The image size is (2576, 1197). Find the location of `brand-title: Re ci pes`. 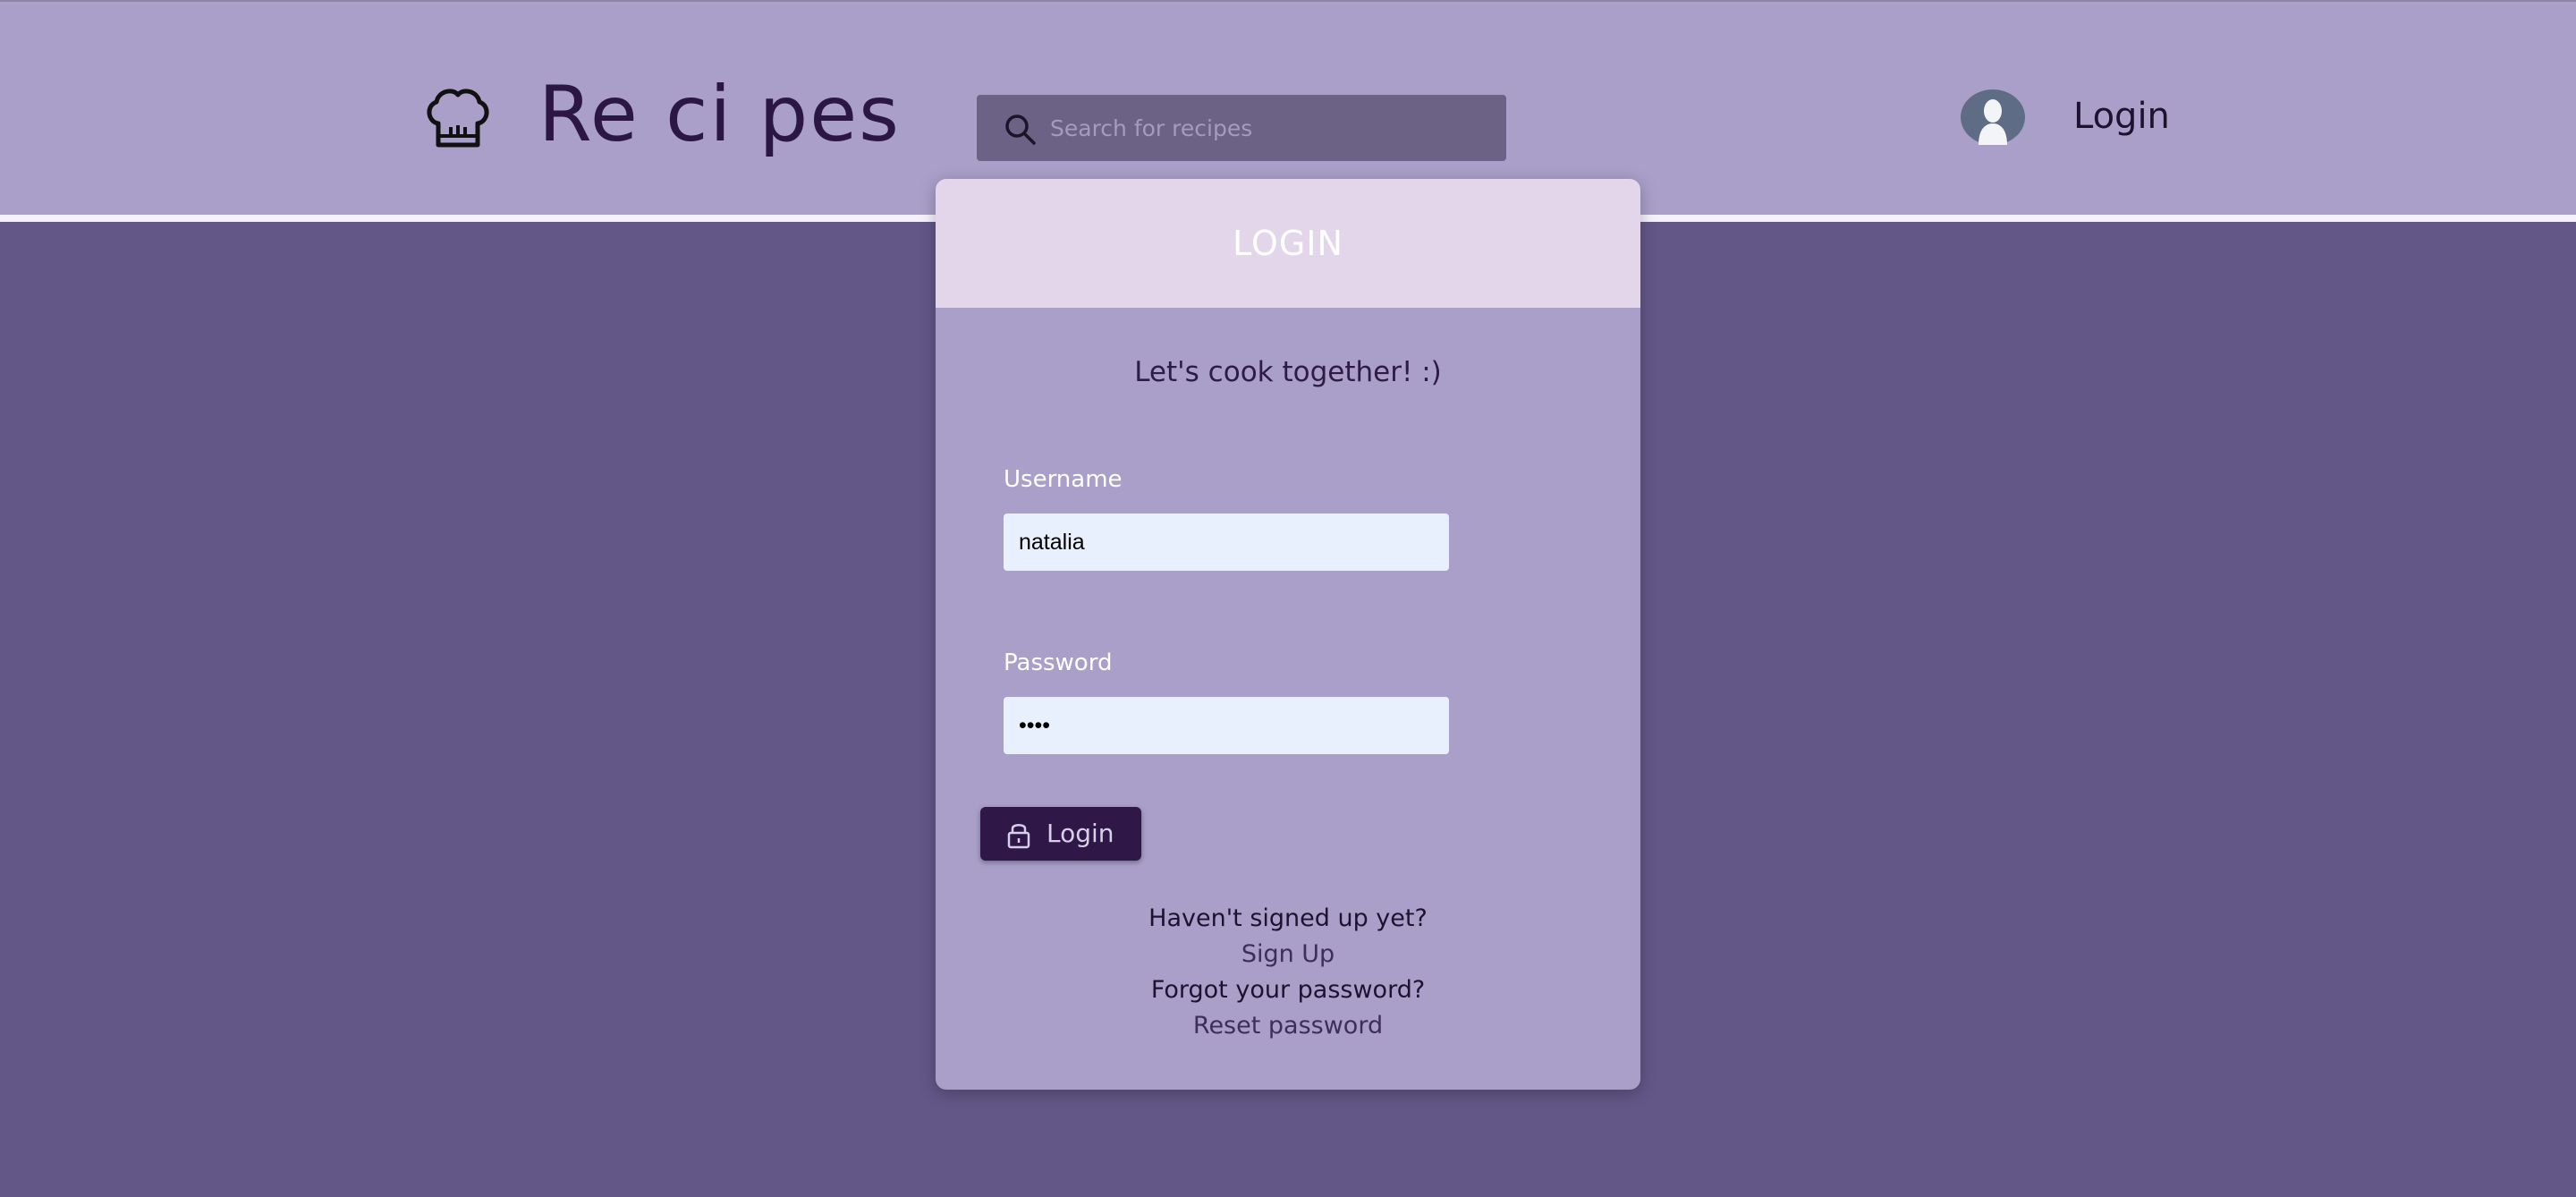

brand-title: Re ci pes is located at coordinates (719, 115).